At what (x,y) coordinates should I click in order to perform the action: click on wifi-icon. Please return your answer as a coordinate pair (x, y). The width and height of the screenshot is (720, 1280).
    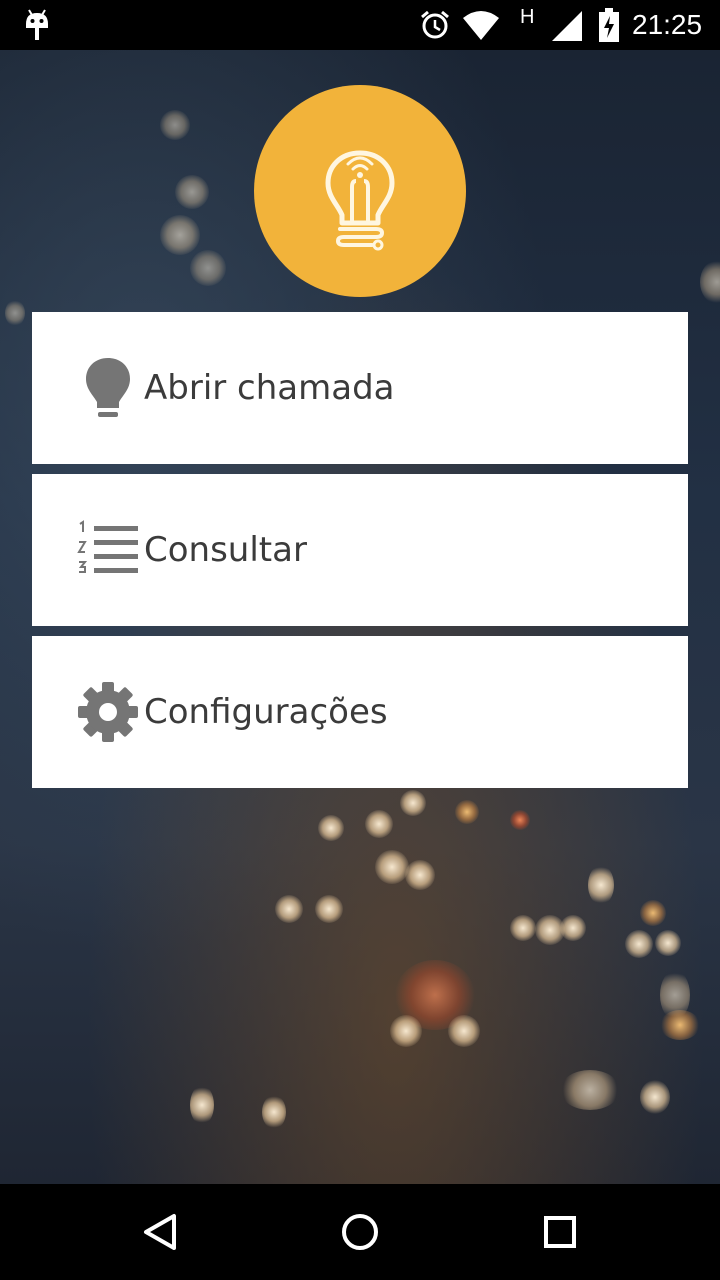
    Looking at the image, I should click on (481, 25).